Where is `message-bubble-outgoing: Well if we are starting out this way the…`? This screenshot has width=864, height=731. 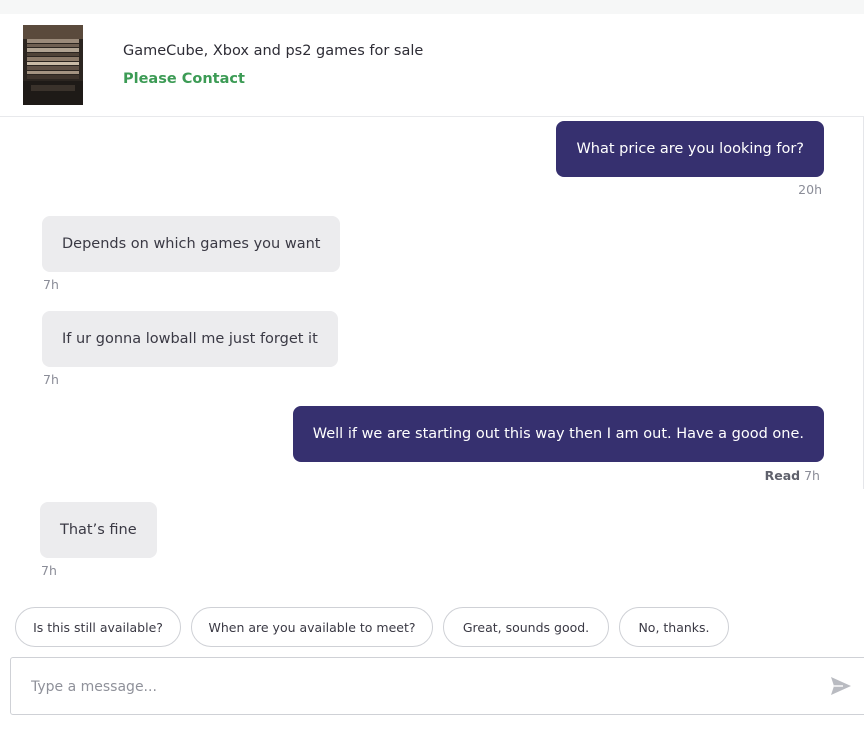 message-bubble-outgoing: Well if we are starting out this way the… is located at coordinates (558, 434).